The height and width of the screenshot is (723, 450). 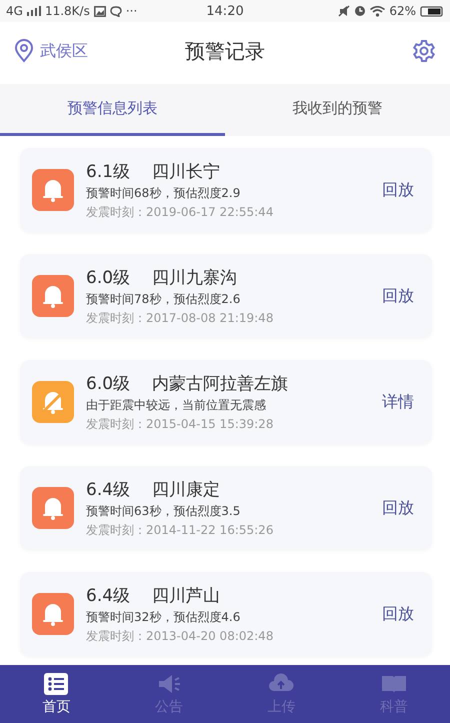 What do you see at coordinates (378, 11) in the screenshot?
I see `wifi-icon` at bounding box center [378, 11].